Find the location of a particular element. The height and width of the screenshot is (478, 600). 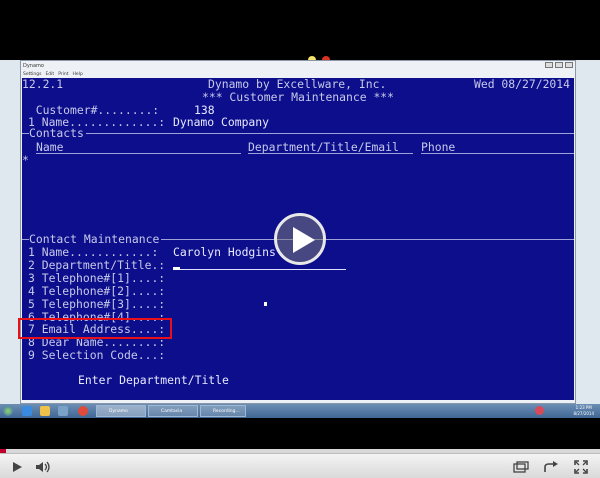

fullscreen-button is located at coordinates (581, 467).